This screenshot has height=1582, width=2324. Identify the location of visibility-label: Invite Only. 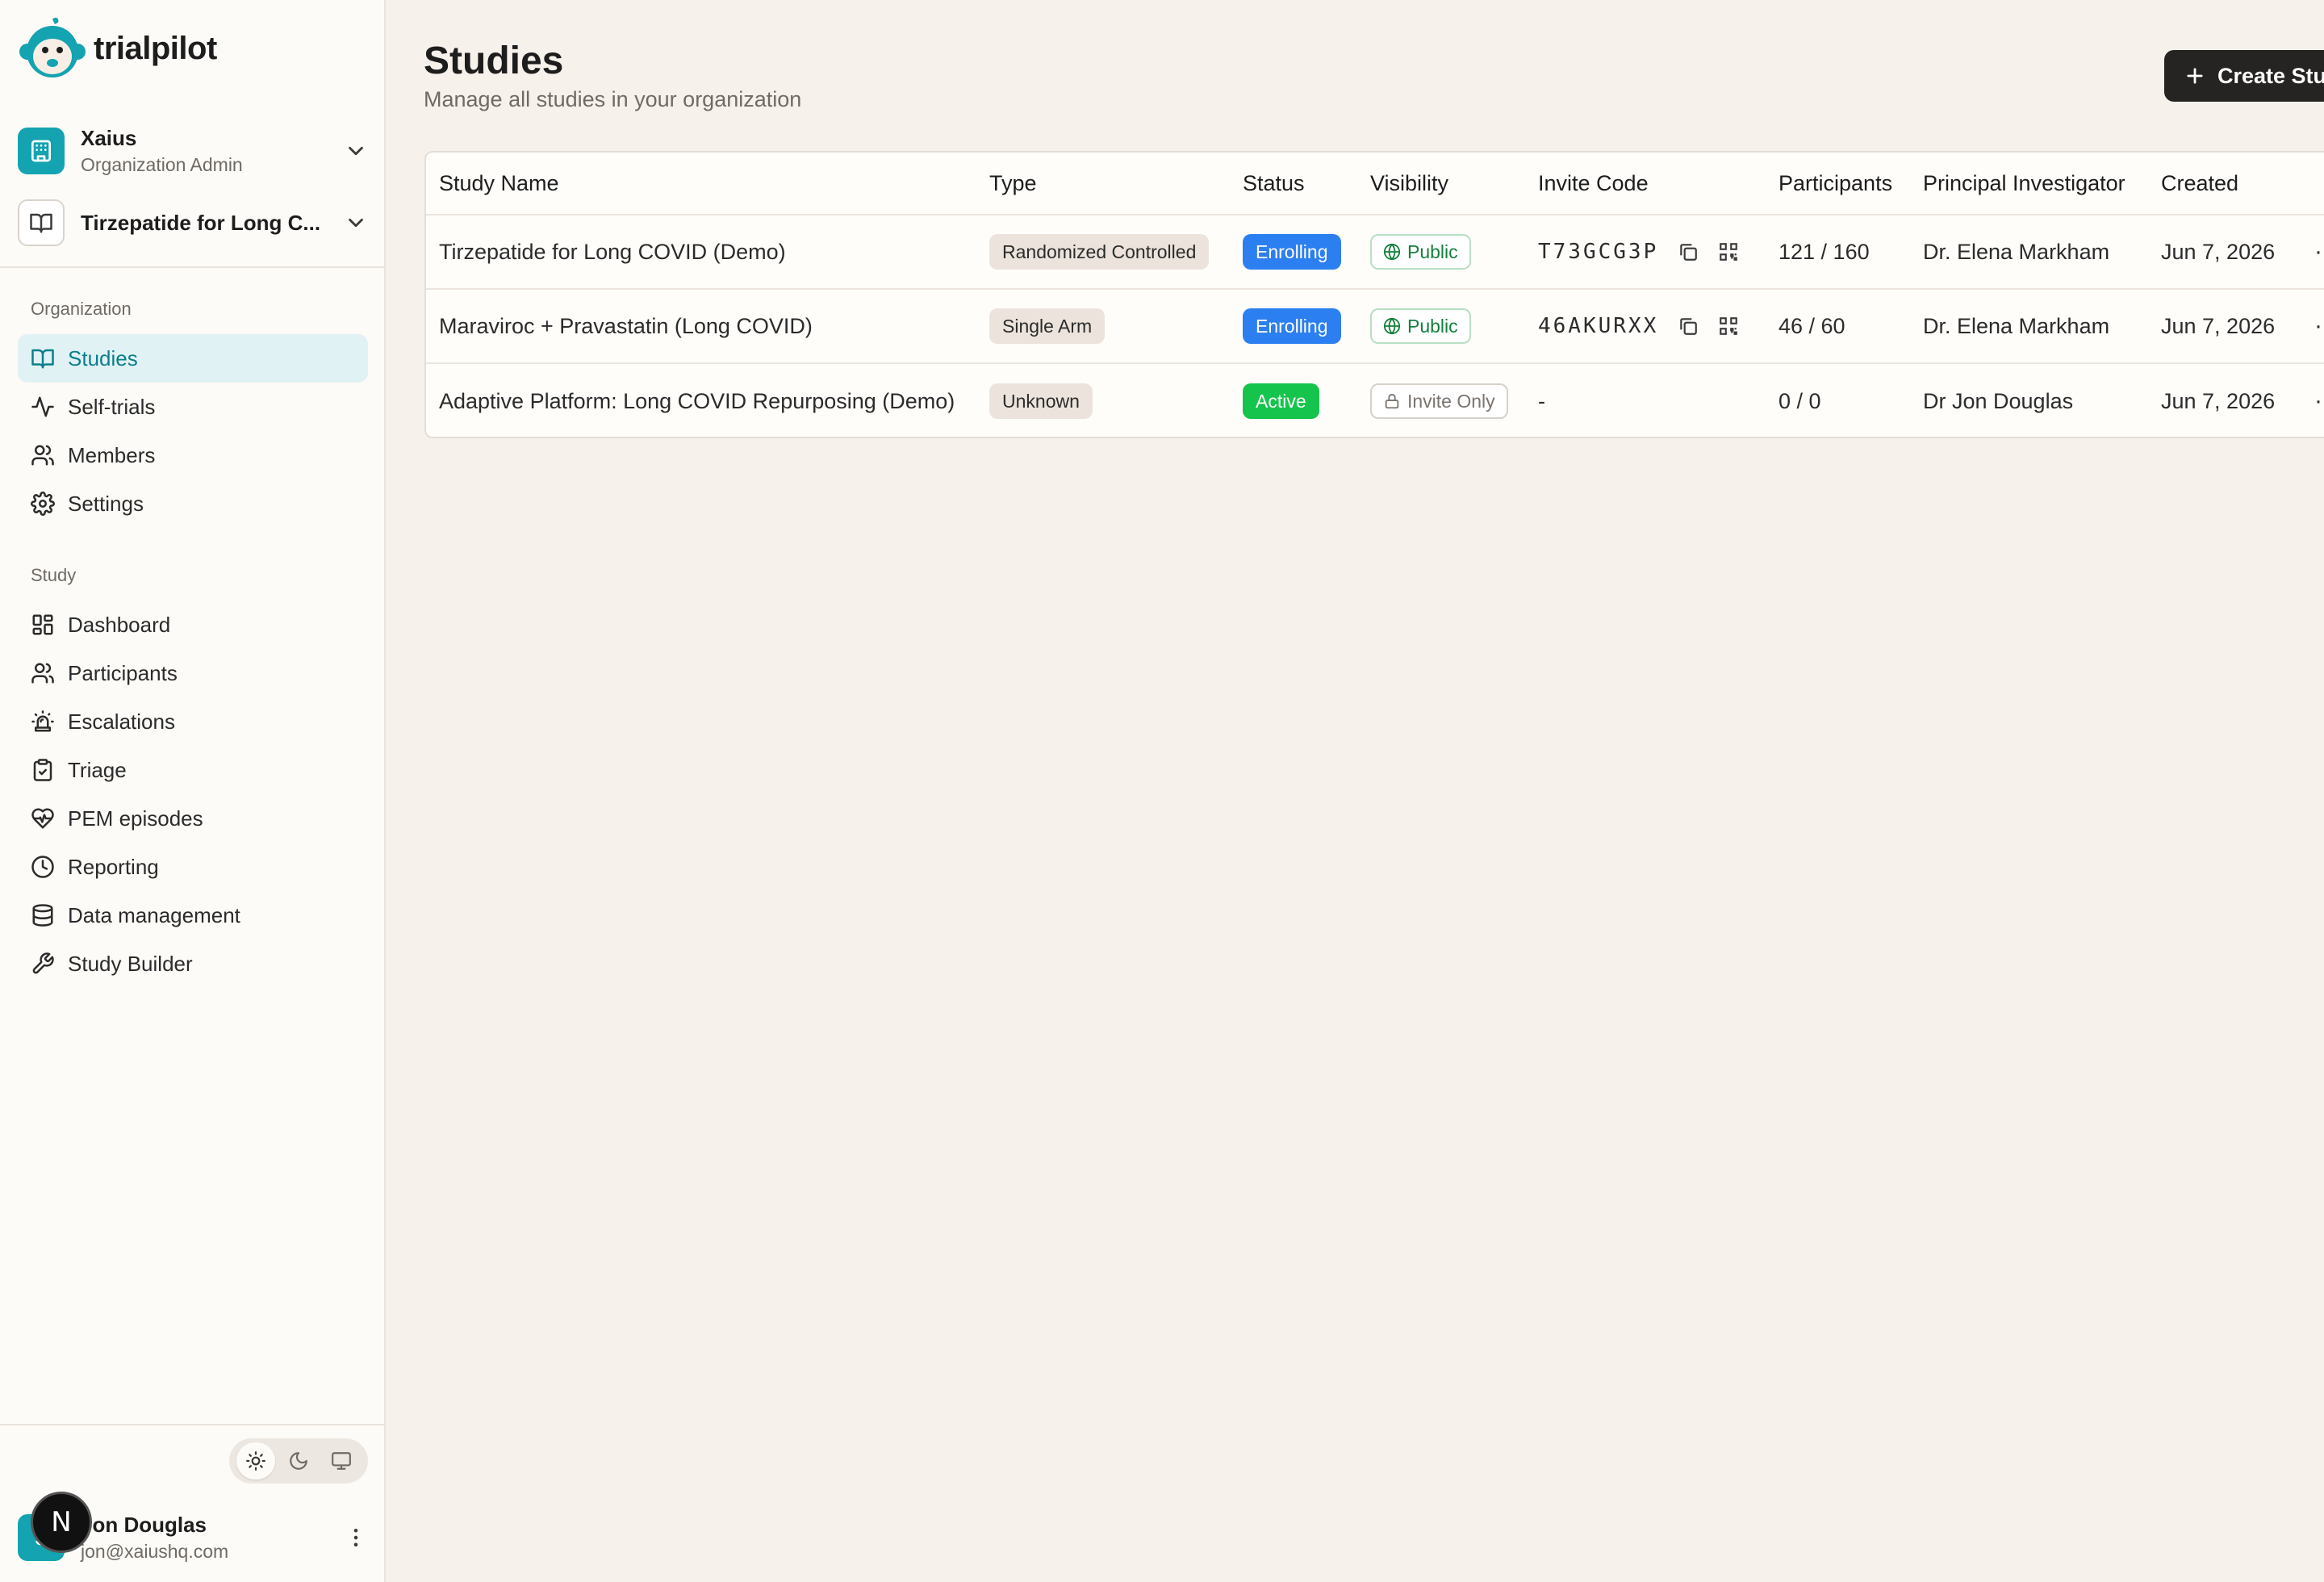
(1451, 401).